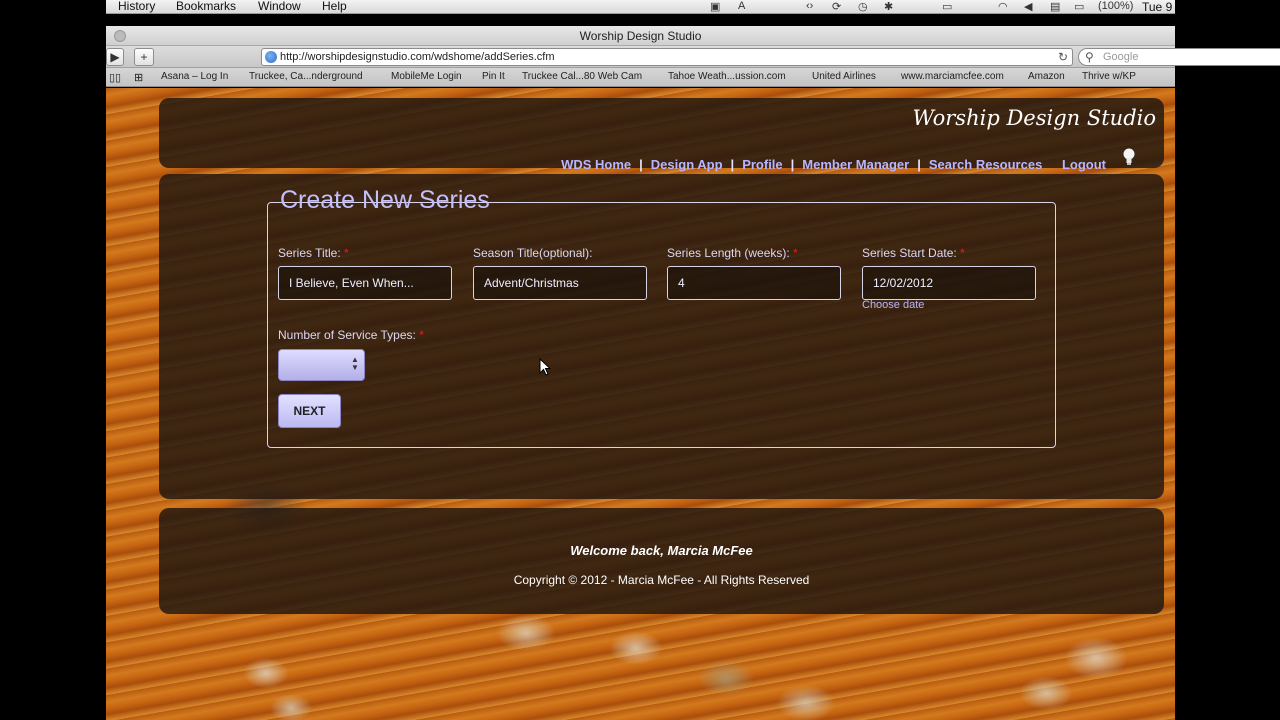 Image resolution: width=1280 pixels, height=720 pixels. What do you see at coordinates (115, 57) in the screenshot?
I see `back-button: ▶` at bounding box center [115, 57].